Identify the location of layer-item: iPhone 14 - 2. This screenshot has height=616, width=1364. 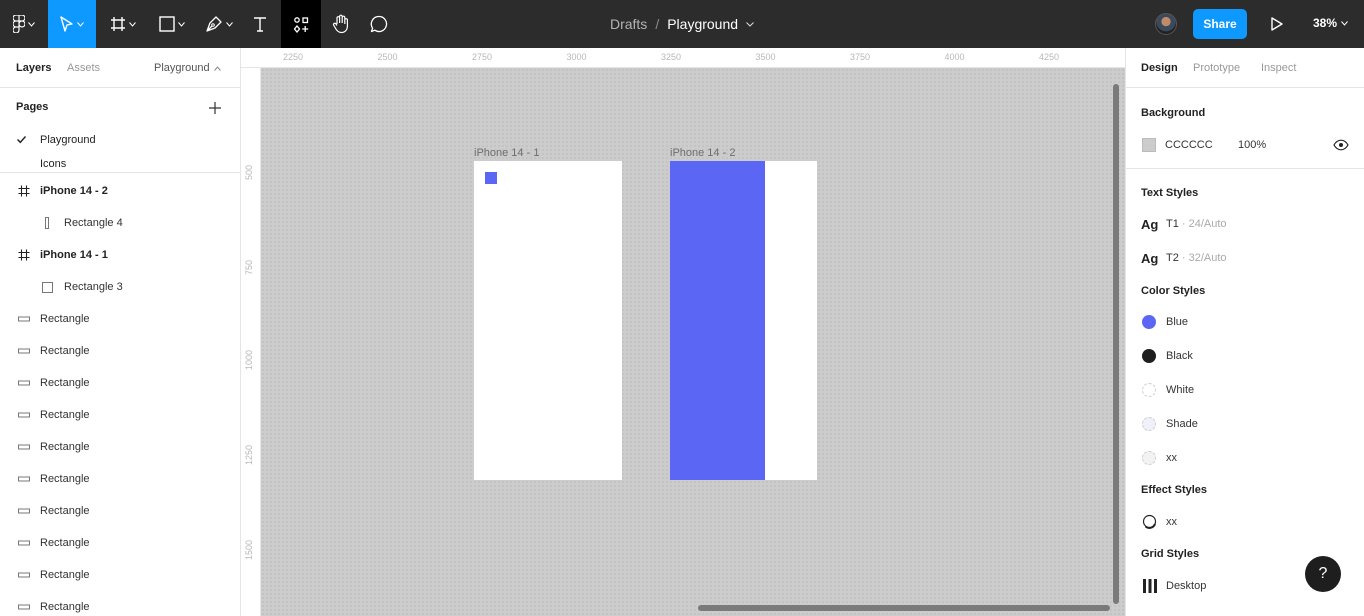
(120, 191).